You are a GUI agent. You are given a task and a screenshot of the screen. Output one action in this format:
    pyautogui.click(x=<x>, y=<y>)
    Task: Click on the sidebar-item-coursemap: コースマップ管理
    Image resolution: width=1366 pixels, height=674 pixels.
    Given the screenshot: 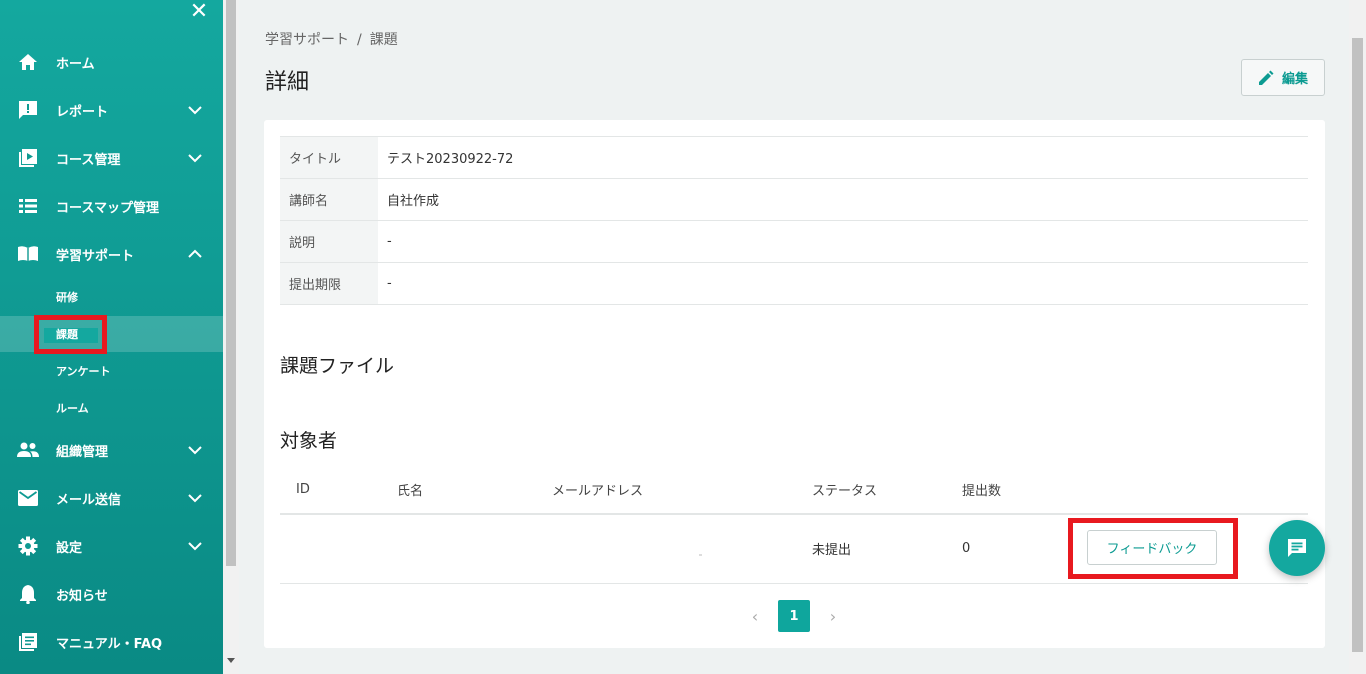 What is the action you would take?
    pyautogui.click(x=111, y=206)
    